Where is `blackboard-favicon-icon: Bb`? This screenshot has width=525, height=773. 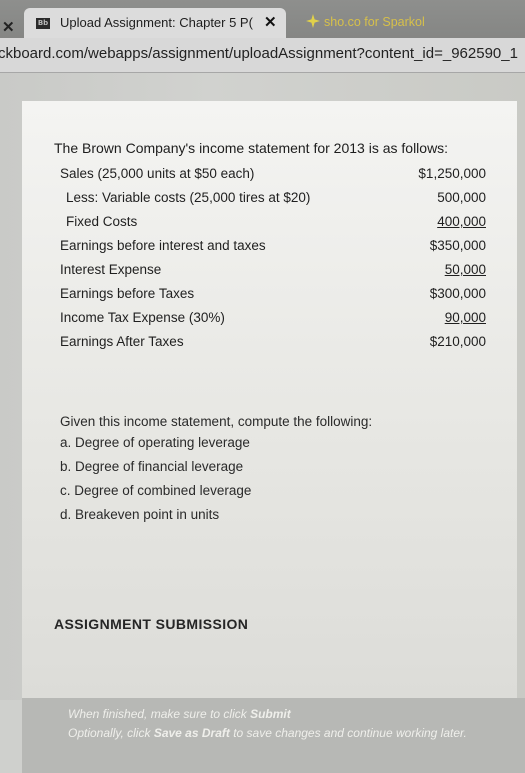
blackboard-favicon-icon: Bb is located at coordinates (43, 23).